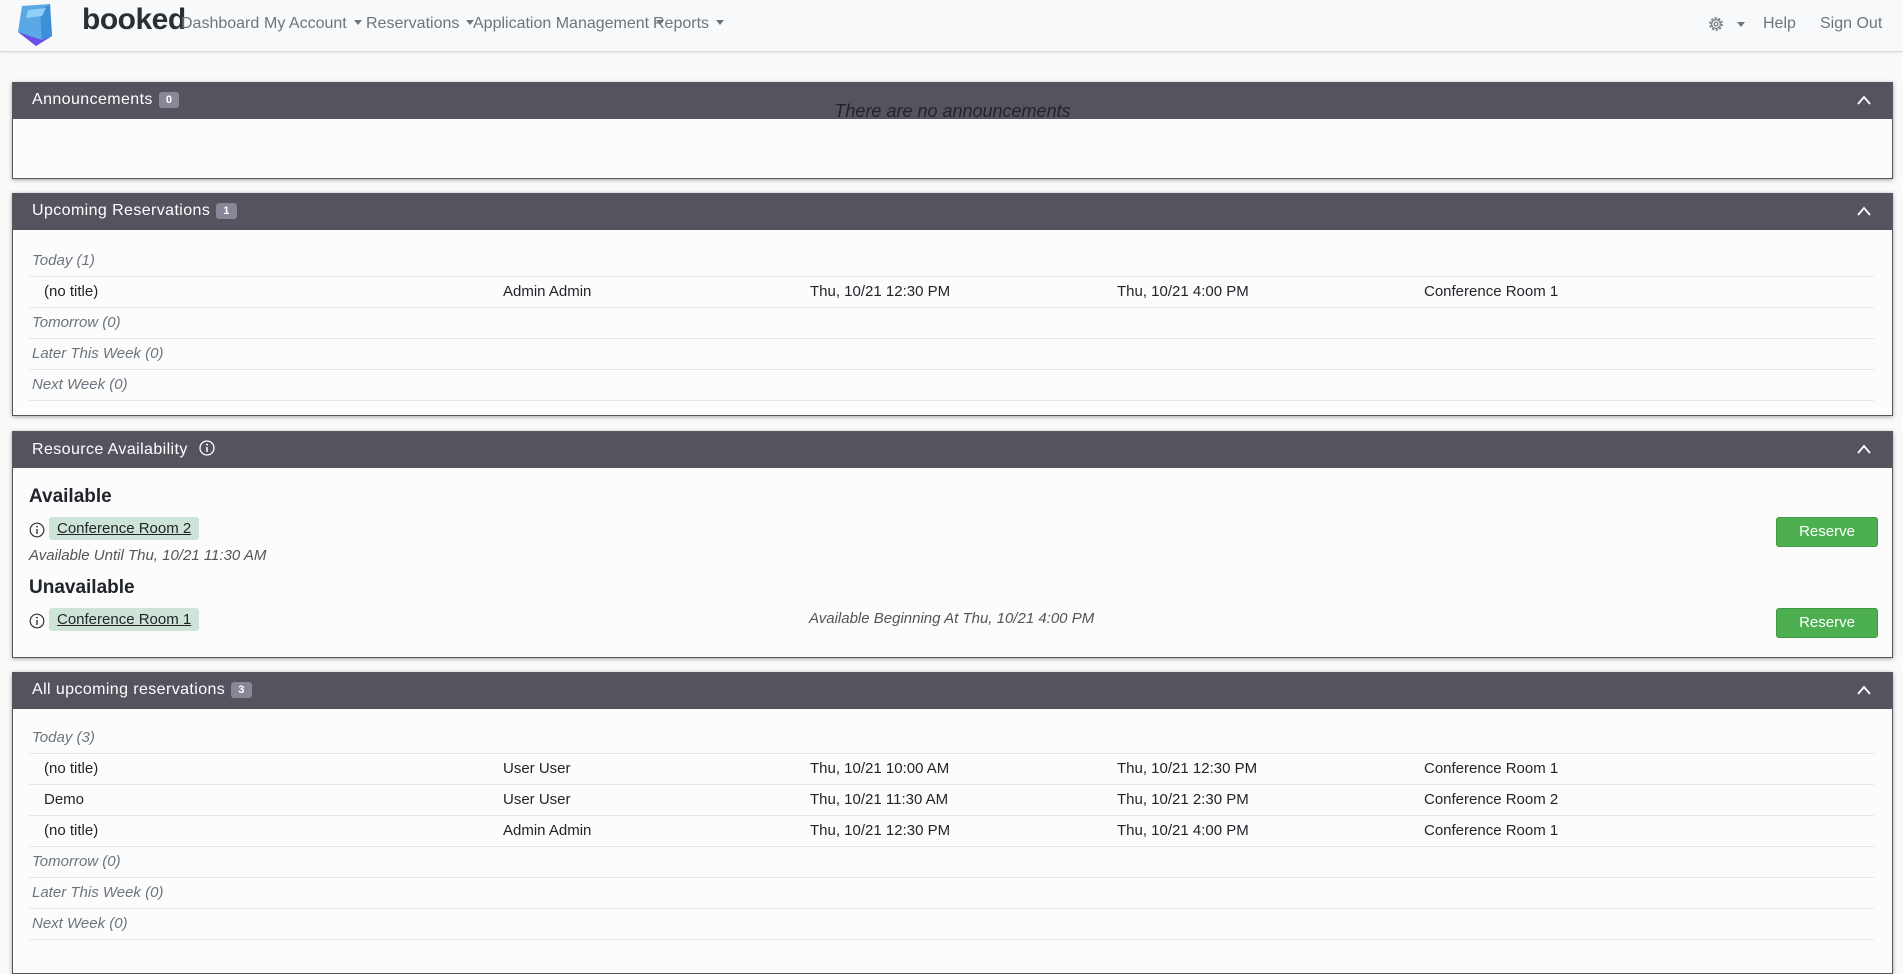 The width and height of the screenshot is (1903, 974). Describe the element at coordinates (82, 587) in the screenshot. I see `unavailable-heading: Unavailable` at that location.